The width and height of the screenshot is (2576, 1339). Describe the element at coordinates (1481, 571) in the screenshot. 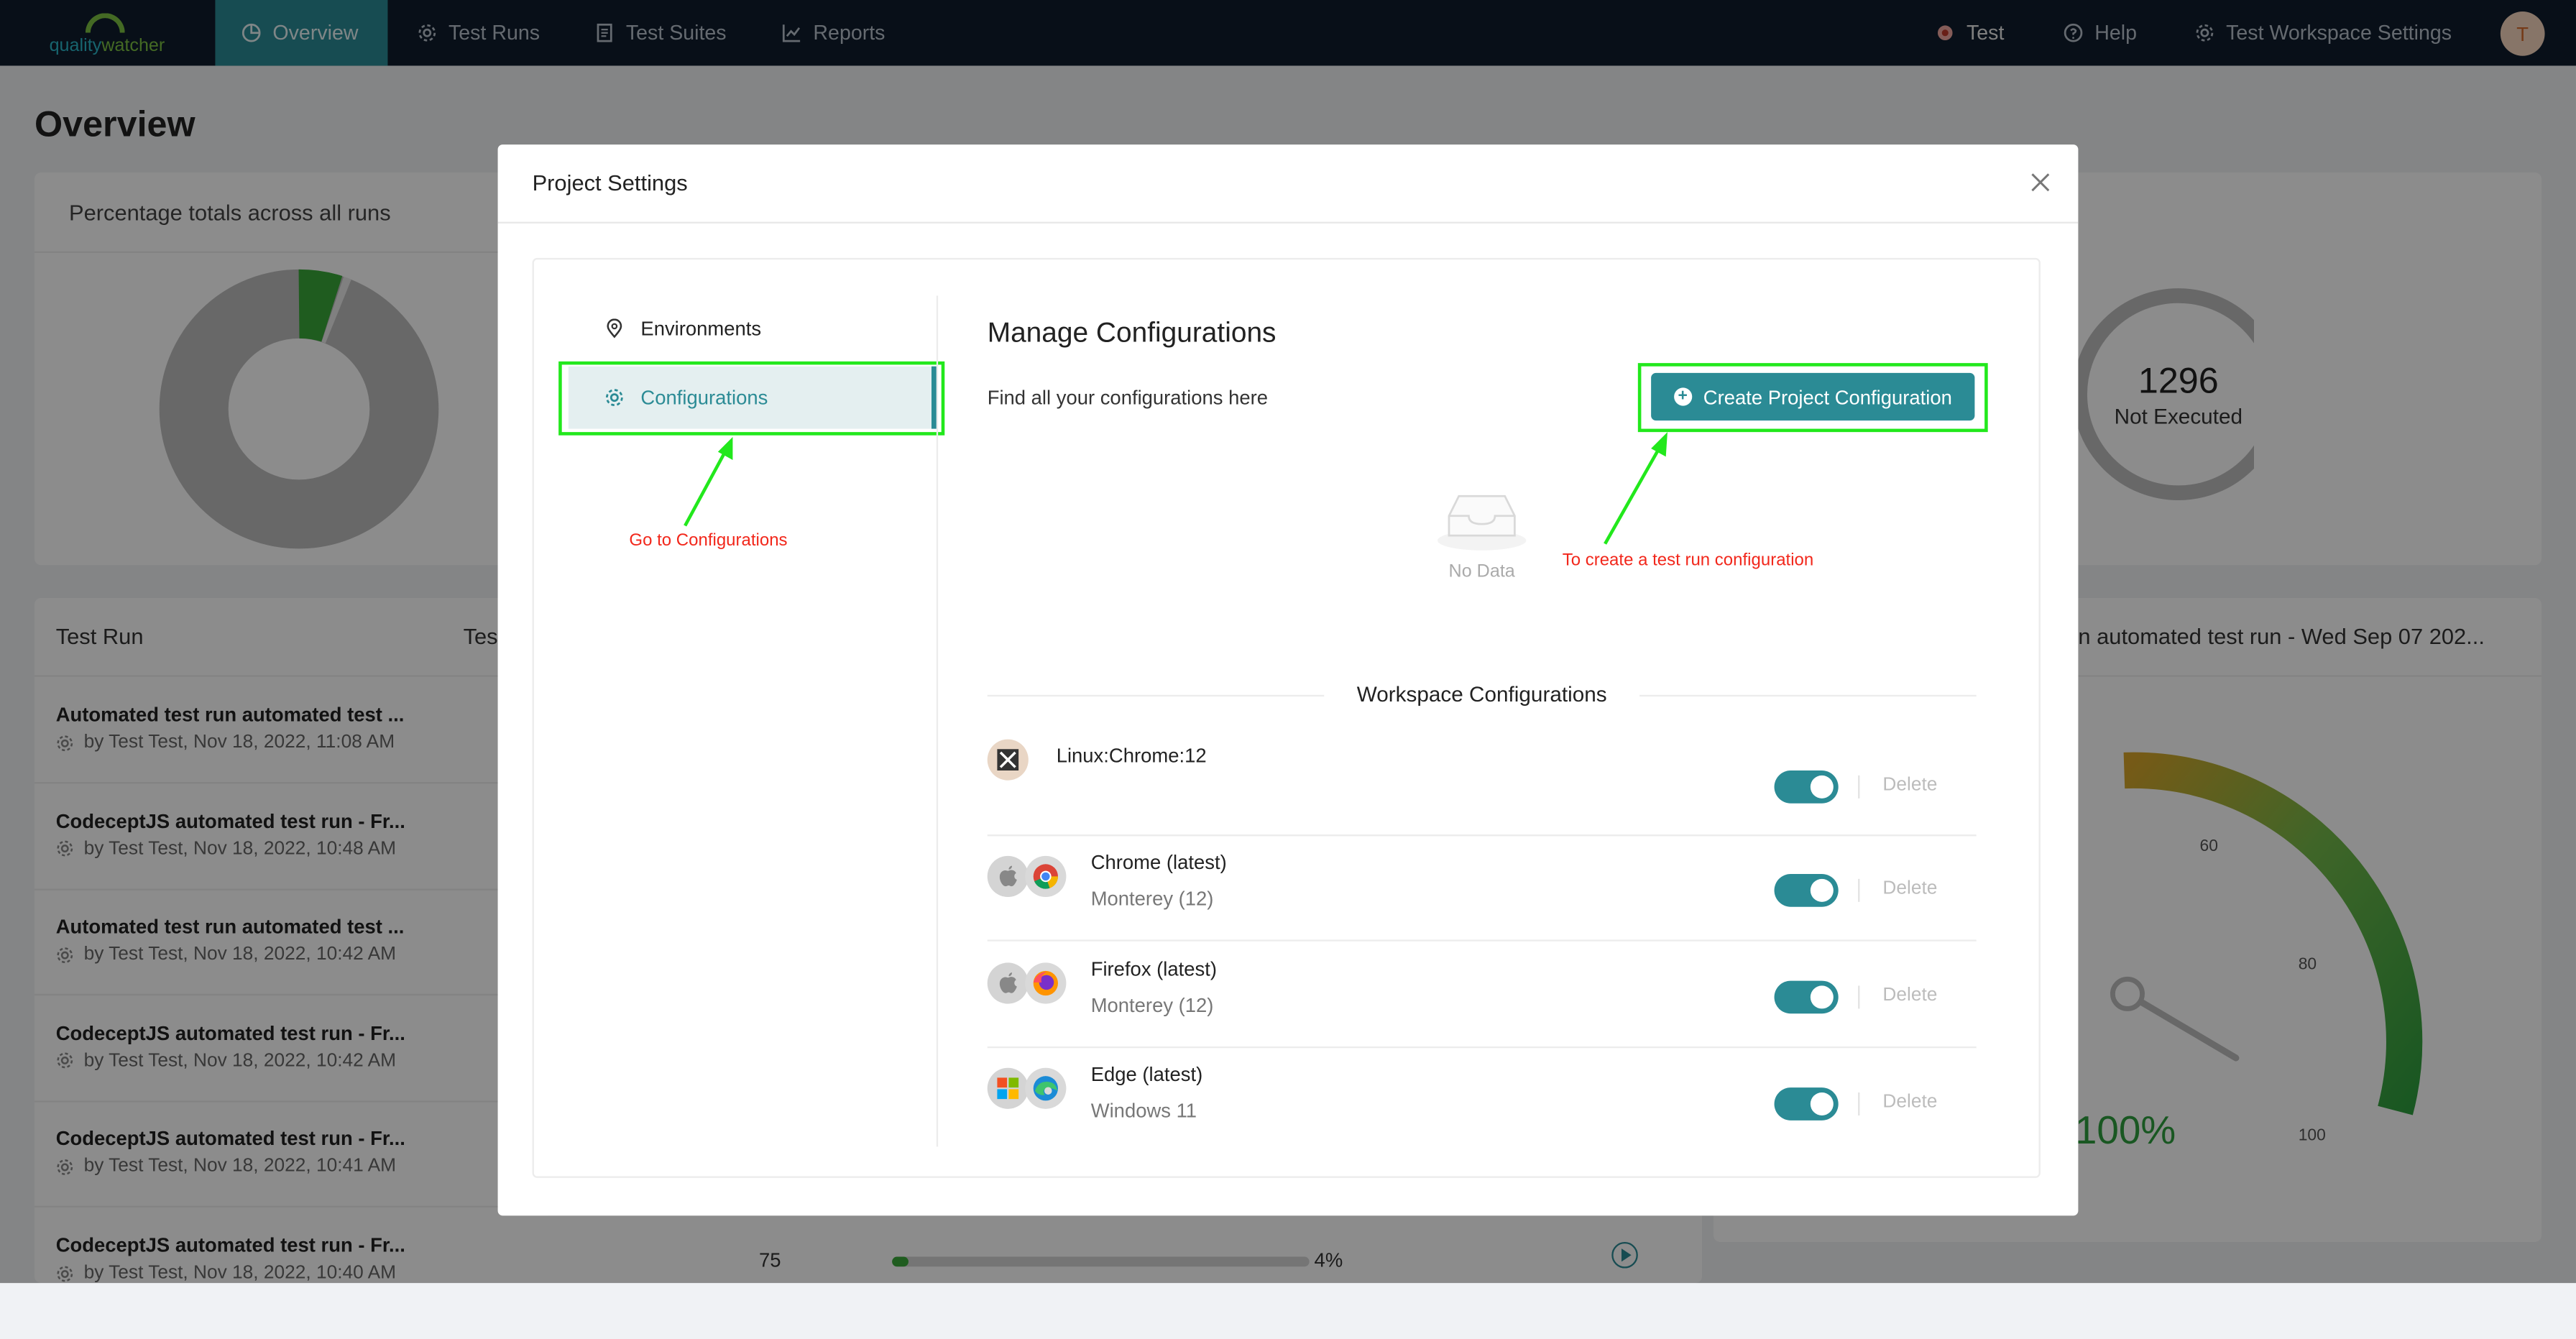

I see `no-data-text: No Data` at that location.